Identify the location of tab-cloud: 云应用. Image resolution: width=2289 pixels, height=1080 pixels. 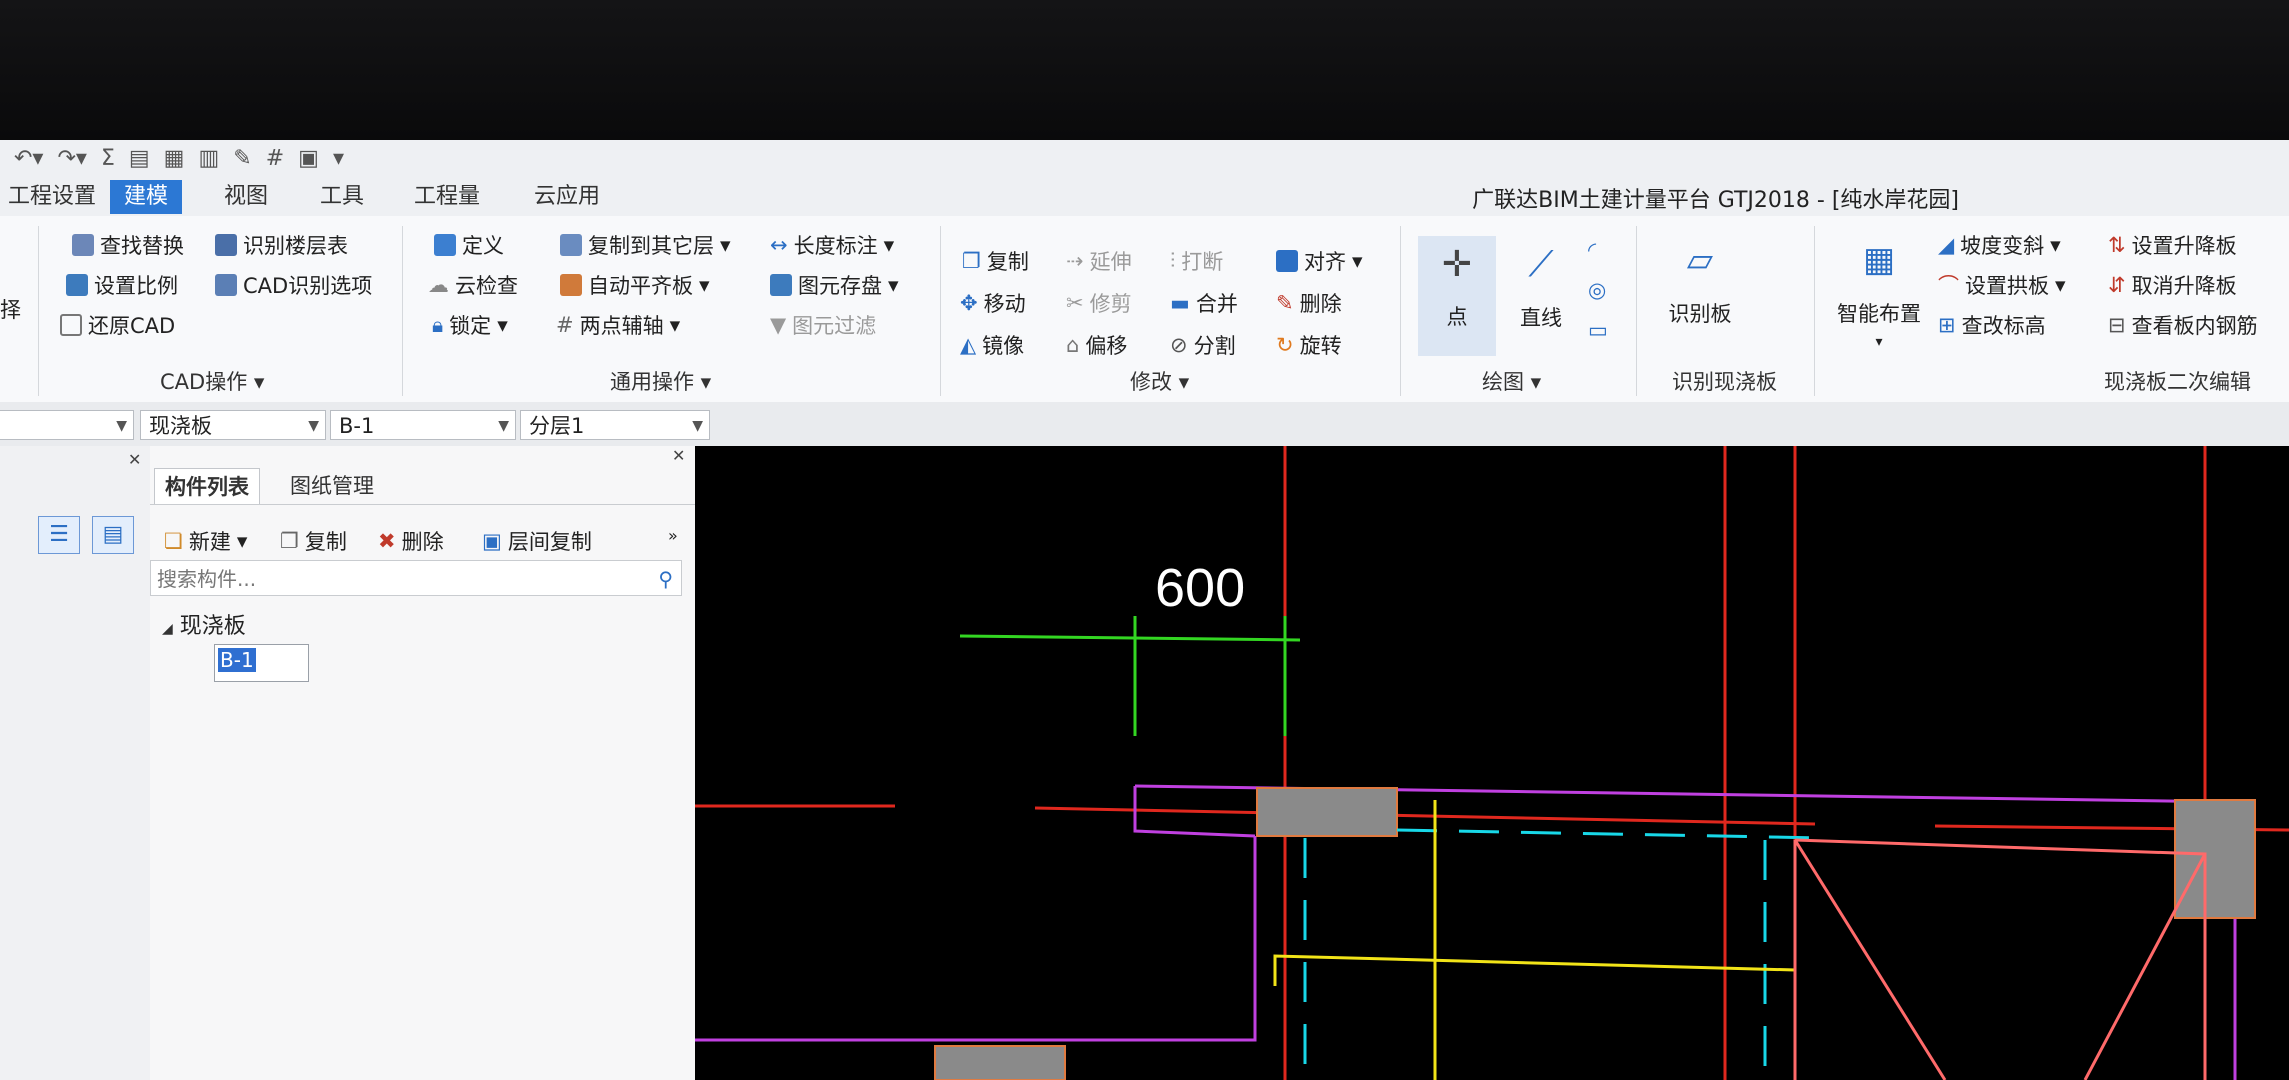
(567, 197).